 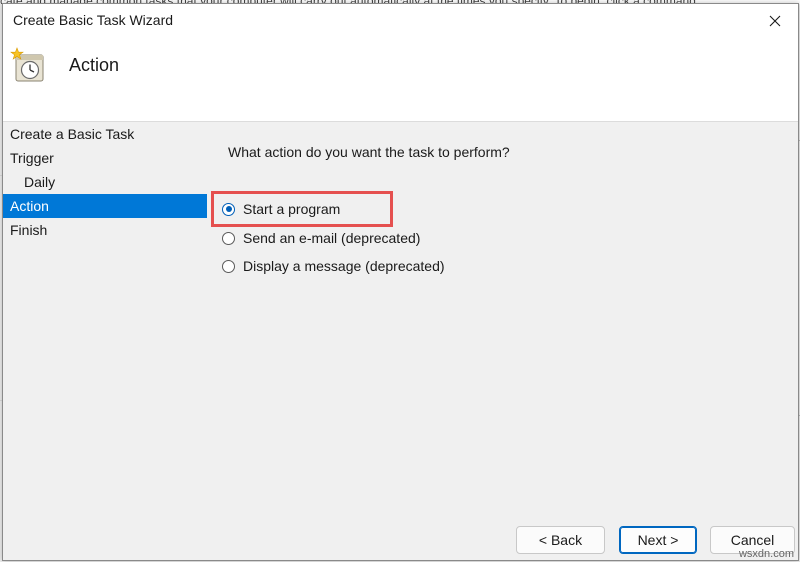 I want to click on sidebar-item-trigger: Trigger, so click(x=105, y=158).